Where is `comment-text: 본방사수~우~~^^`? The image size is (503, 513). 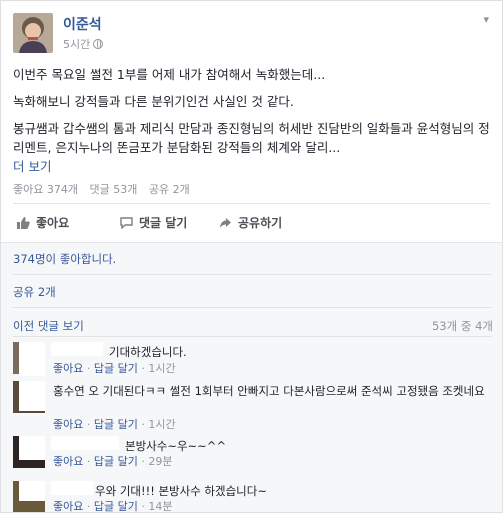 comment-text: 본방사수~우~~^^ is located at coordinates (176, 446).